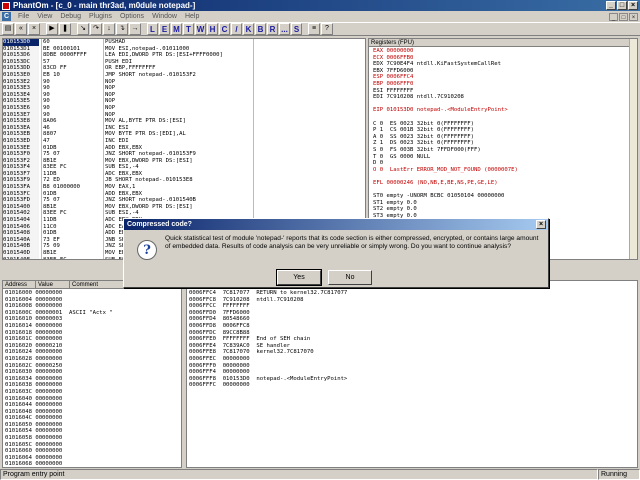 The height and width of the screenshot is (480, 640). I want to click on menu-debug: Debug, so click(70, 16).